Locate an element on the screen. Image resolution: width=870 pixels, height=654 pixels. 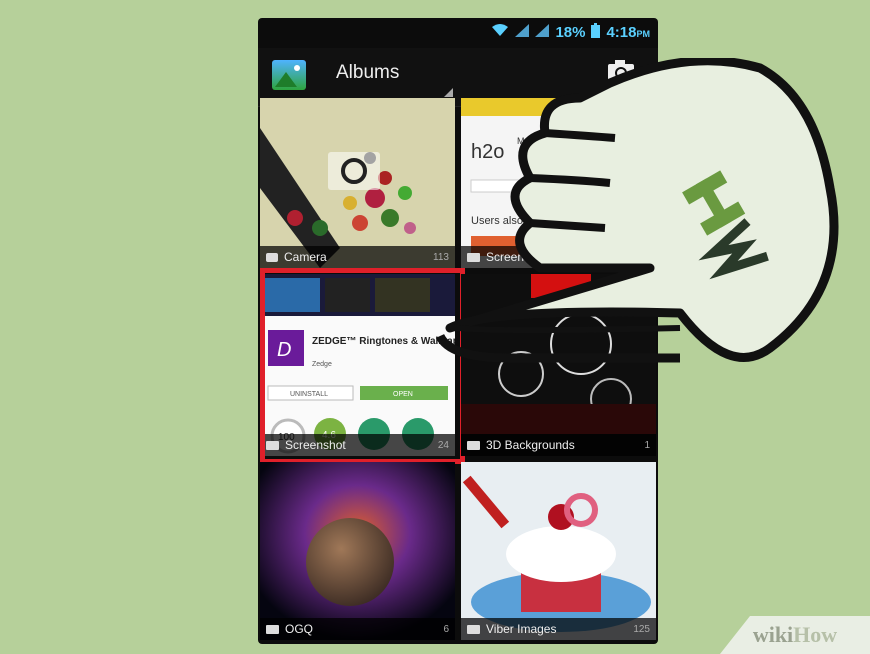
album-caption: OGQ 6 is located at coordinates (357, 629).